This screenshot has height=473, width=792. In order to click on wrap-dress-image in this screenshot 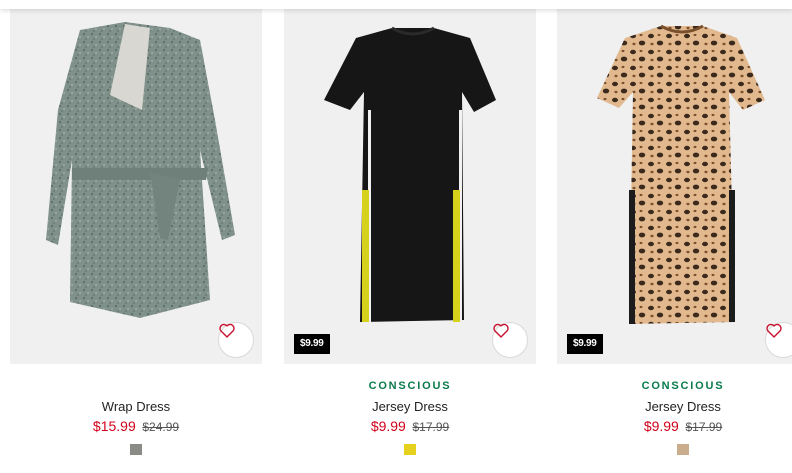, I will do `click(140, 170)`.